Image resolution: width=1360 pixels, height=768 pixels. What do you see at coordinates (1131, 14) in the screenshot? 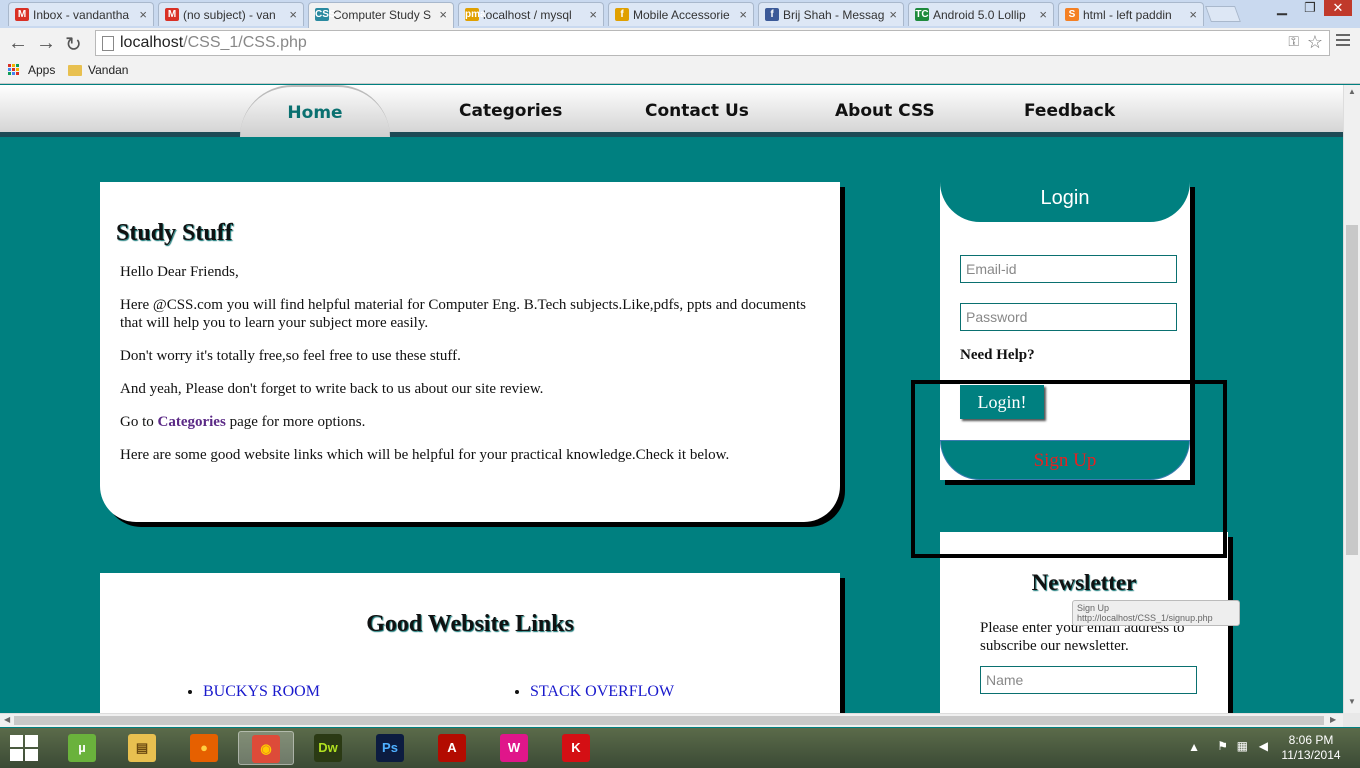
I see `browser-tab: Shtml - left paddin ×` at bounding box center [1131, 14].